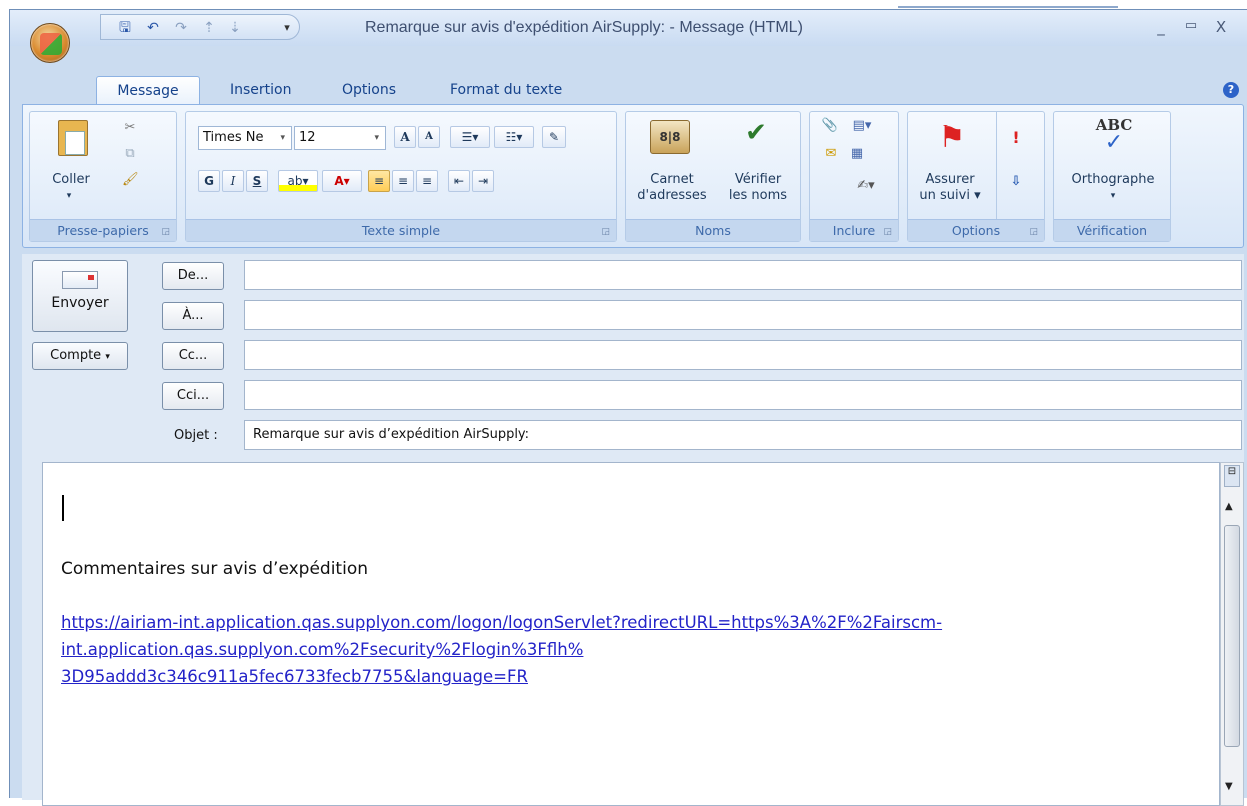 The width and height of the screenshot is (1247, 806). I want to click on scroll-thumb, so click(1232, 636).